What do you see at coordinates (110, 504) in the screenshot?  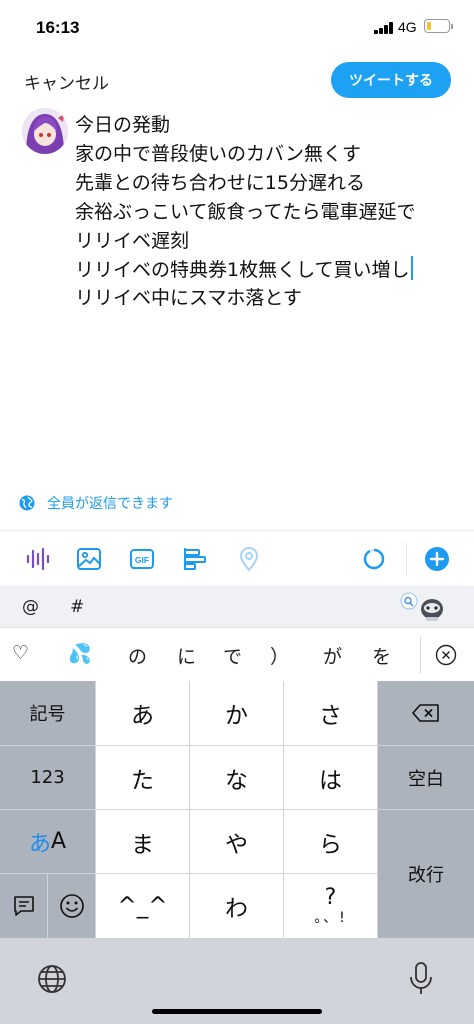 I see `reply-setting-label: 全員が返信できます` at bounding box center [110, 504].